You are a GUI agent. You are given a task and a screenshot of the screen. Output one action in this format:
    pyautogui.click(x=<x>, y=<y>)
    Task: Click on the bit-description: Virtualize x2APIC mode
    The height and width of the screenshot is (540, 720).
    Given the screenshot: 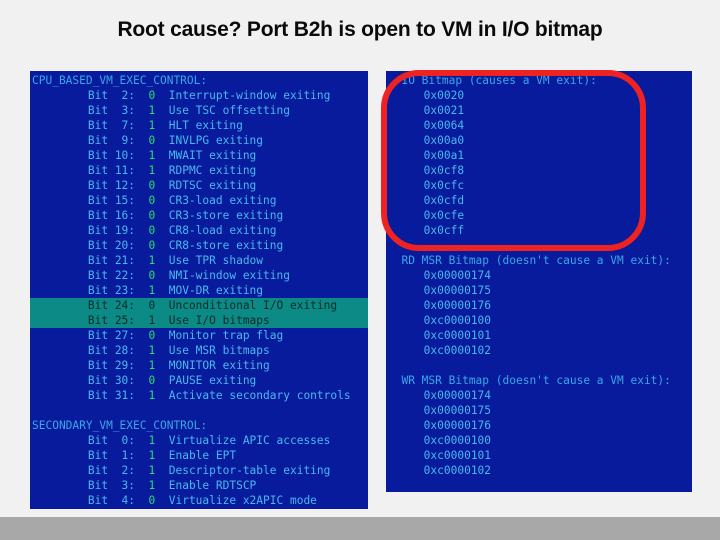 What is the action you would take?
    pyautogui.click(x=236, y=500)
    